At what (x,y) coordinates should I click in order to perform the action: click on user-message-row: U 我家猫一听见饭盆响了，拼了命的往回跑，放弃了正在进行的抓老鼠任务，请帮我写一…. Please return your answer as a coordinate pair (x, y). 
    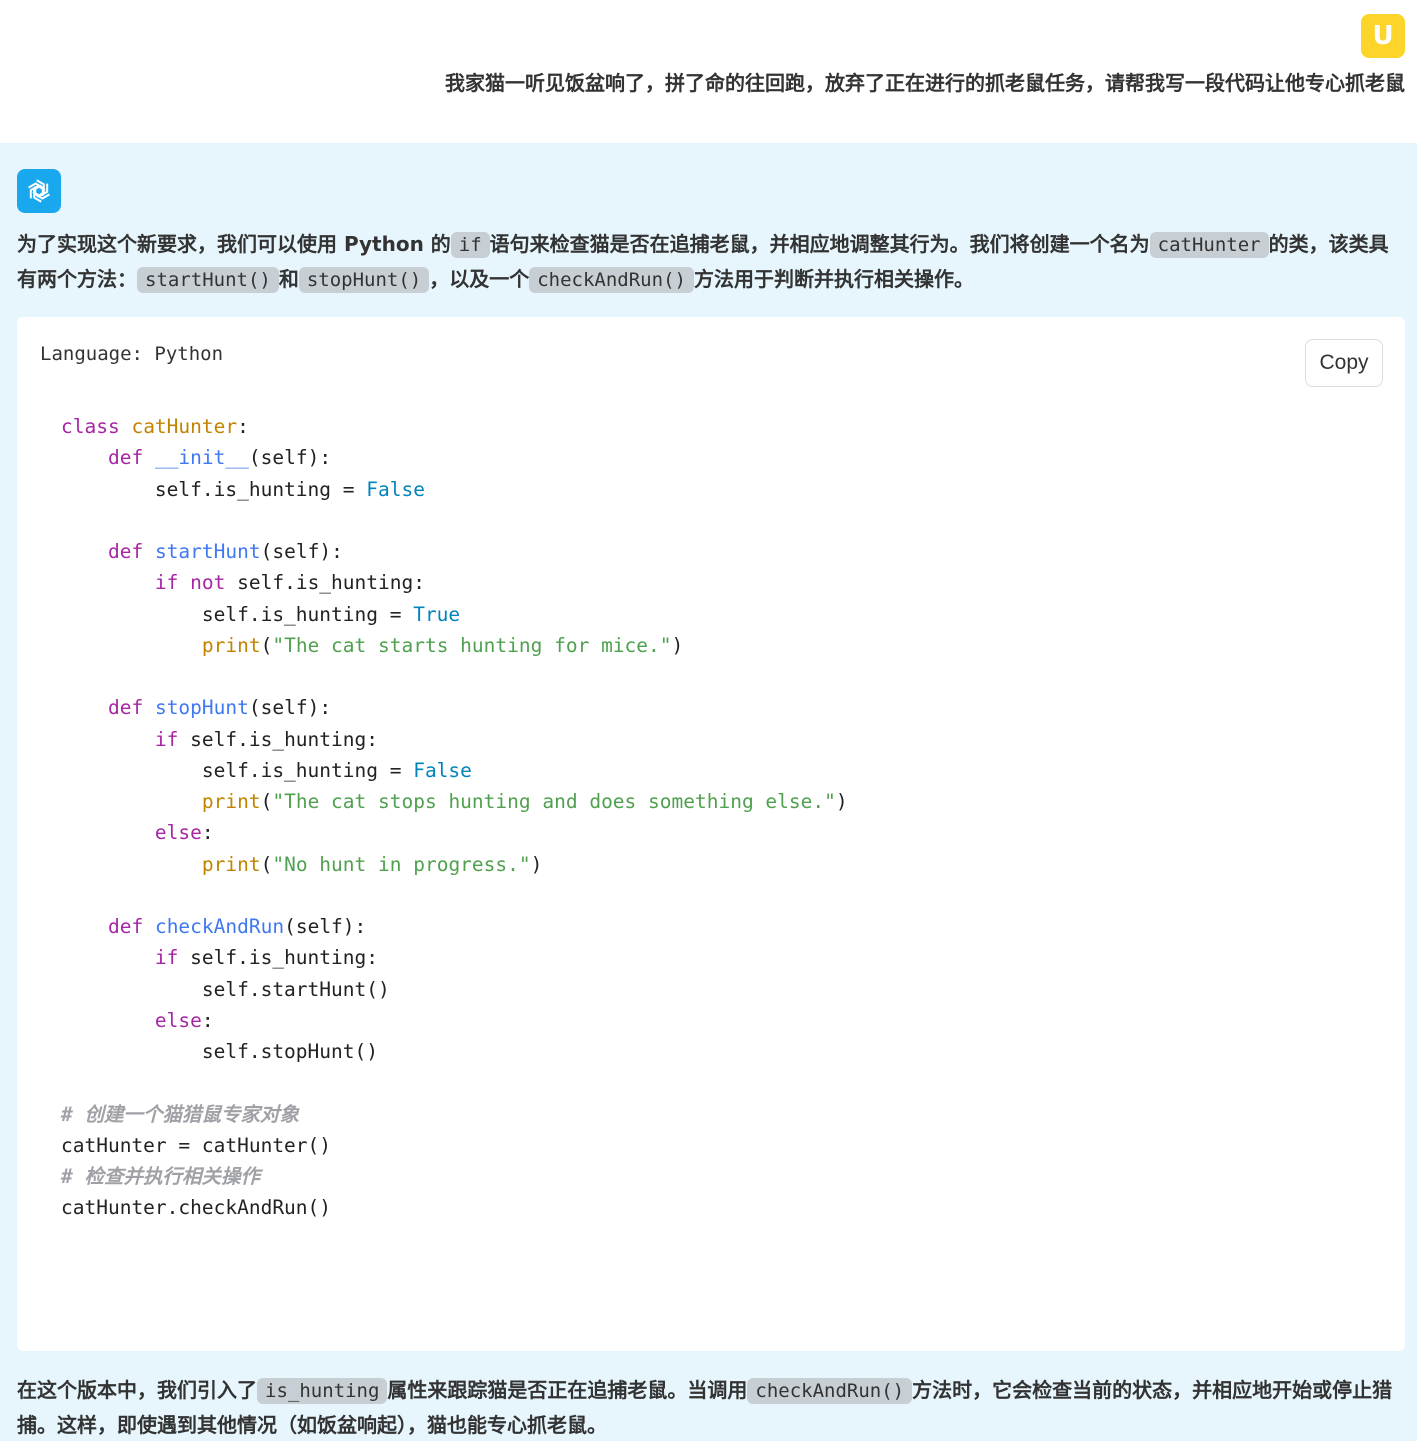
    Looking at the image, I should click on (708, 71).